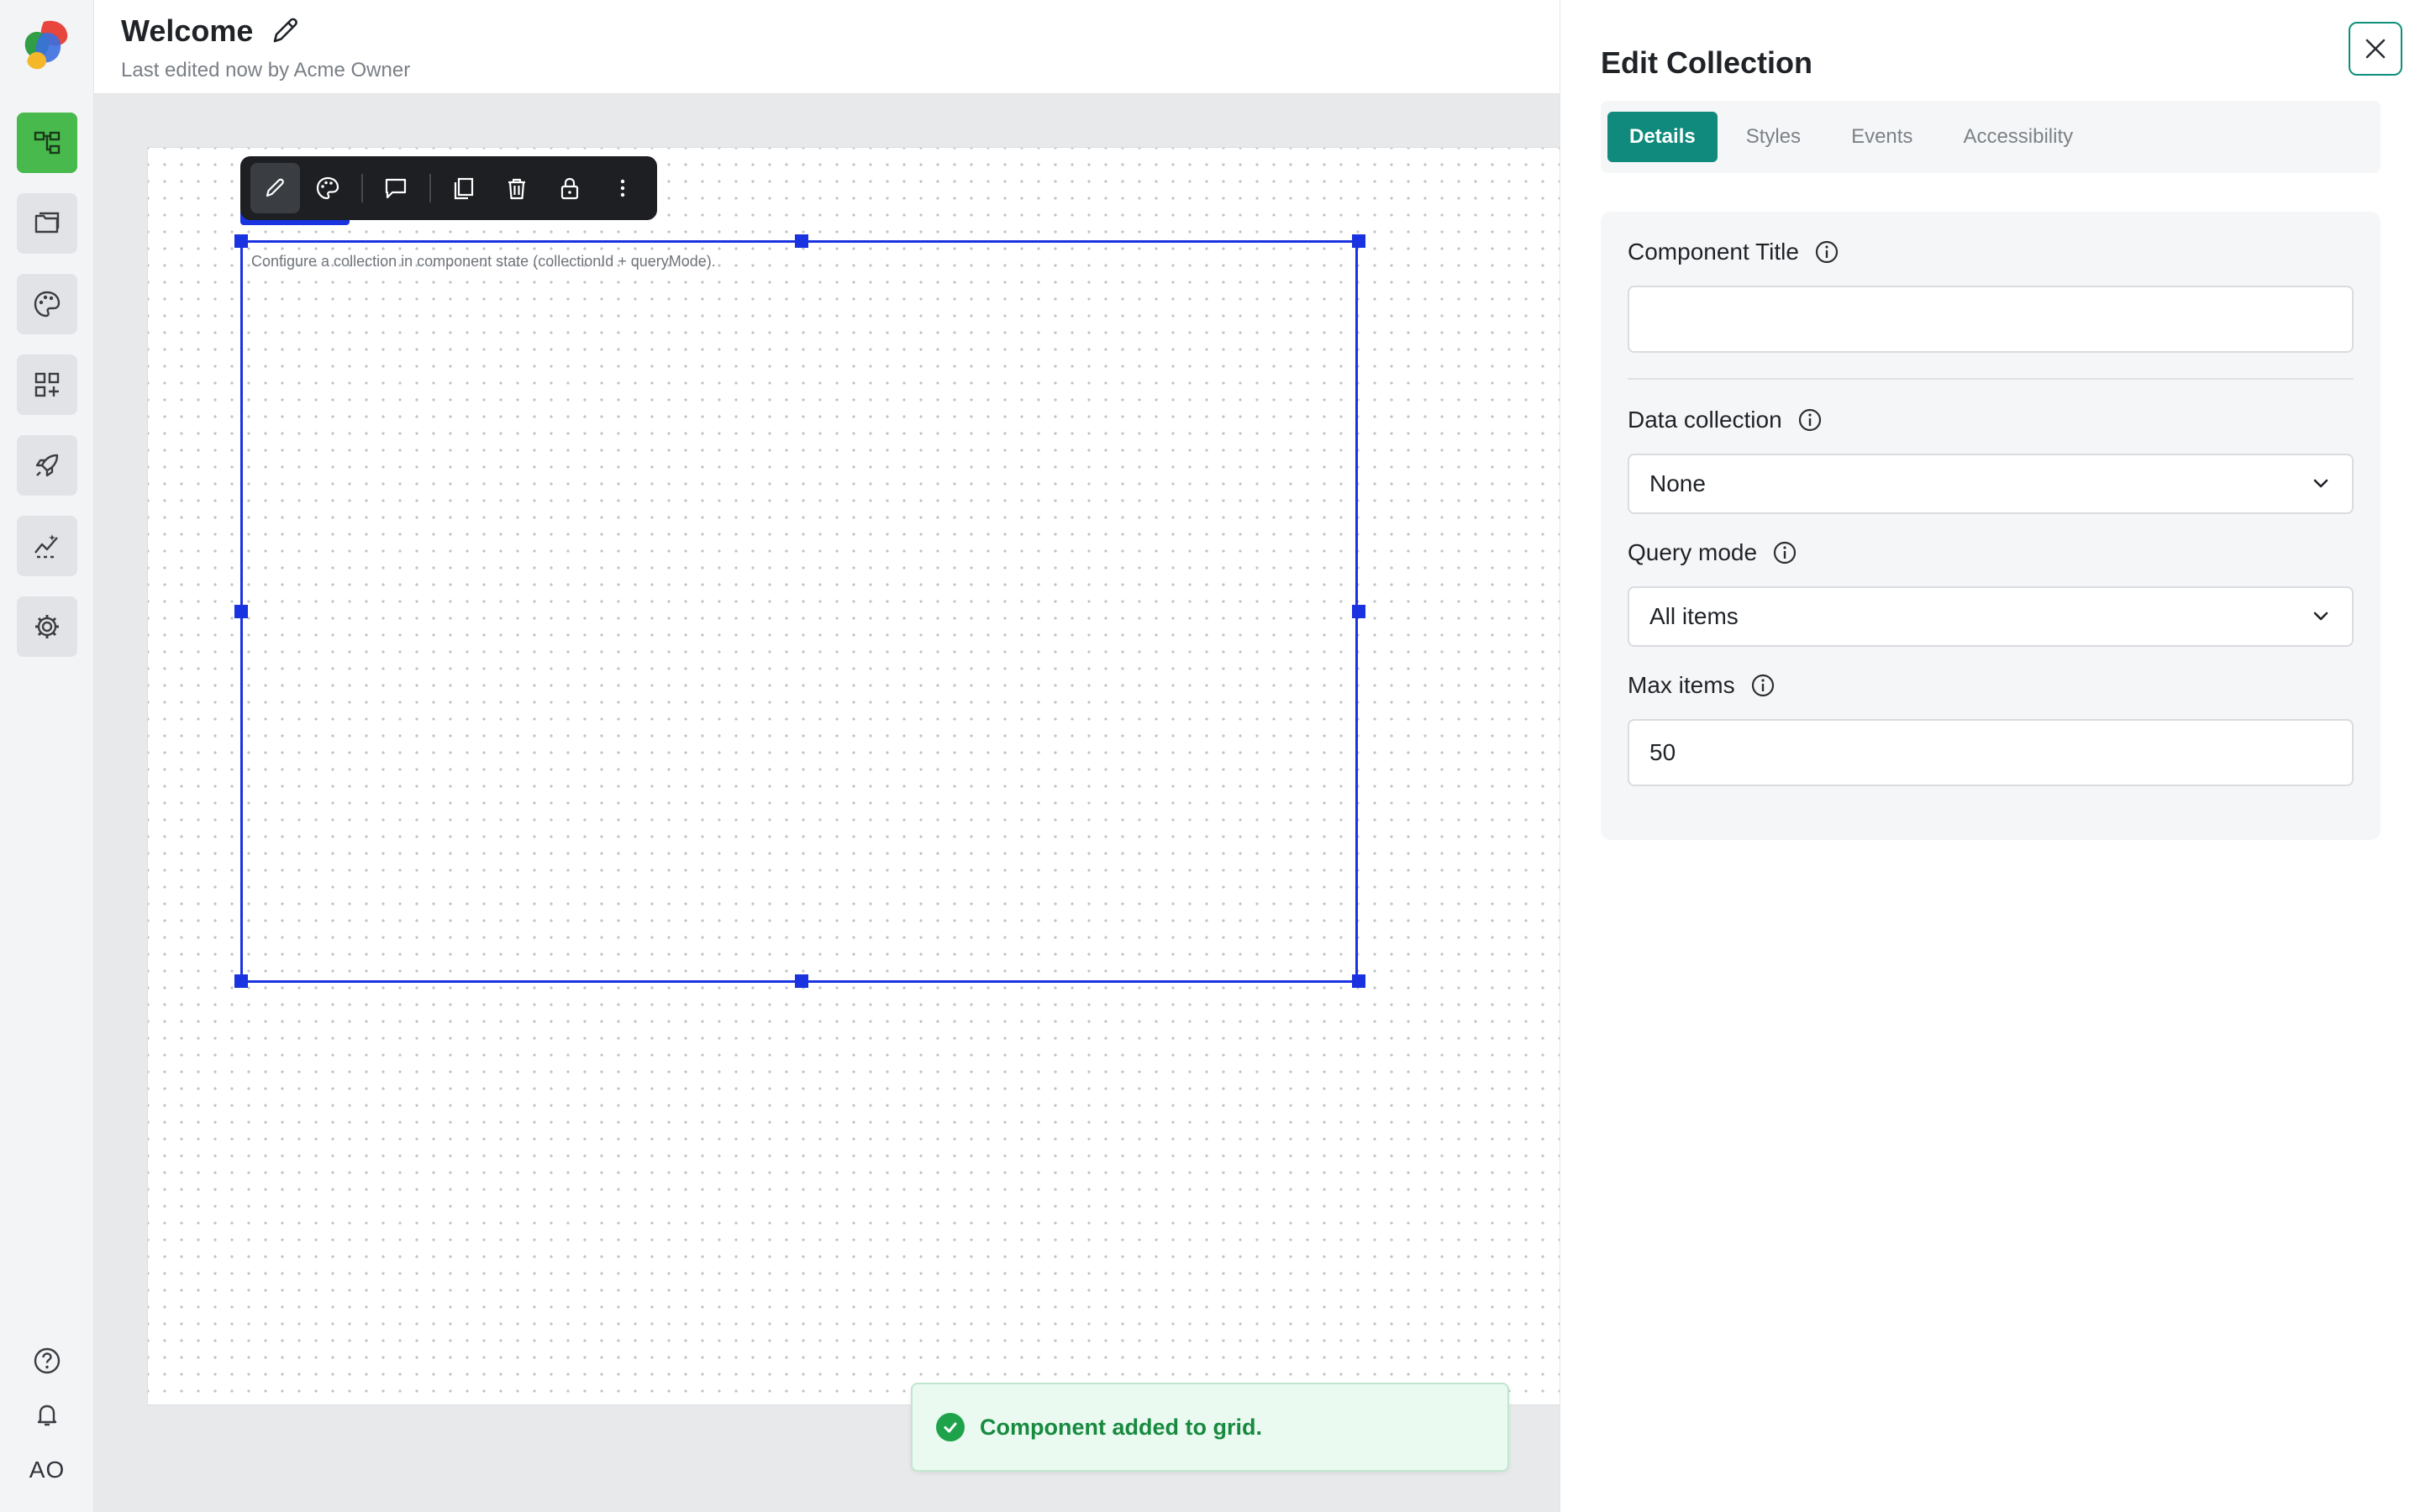 The height and width of the screenshot is (1512, 2420). What do you see at coordinates (1991, 319) in the screenshot?
I see `component-title-input` at bounding box center [1991, 319].